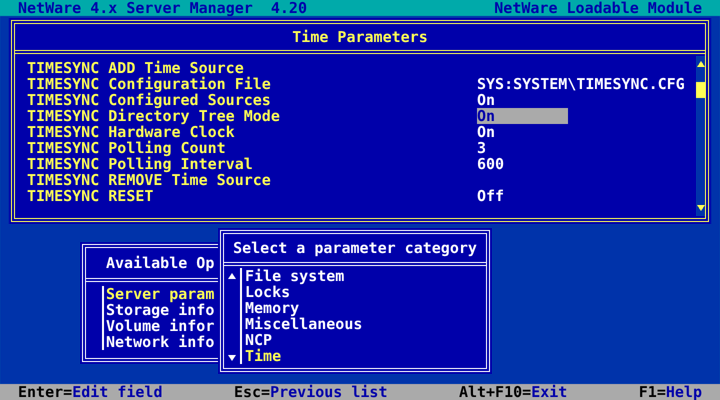 Image resolution: width=720 pixels, height=400 pixels. Describe the element at coordinates (522, 196) in the screenshot. I see `parameter-value: Off` at that location.